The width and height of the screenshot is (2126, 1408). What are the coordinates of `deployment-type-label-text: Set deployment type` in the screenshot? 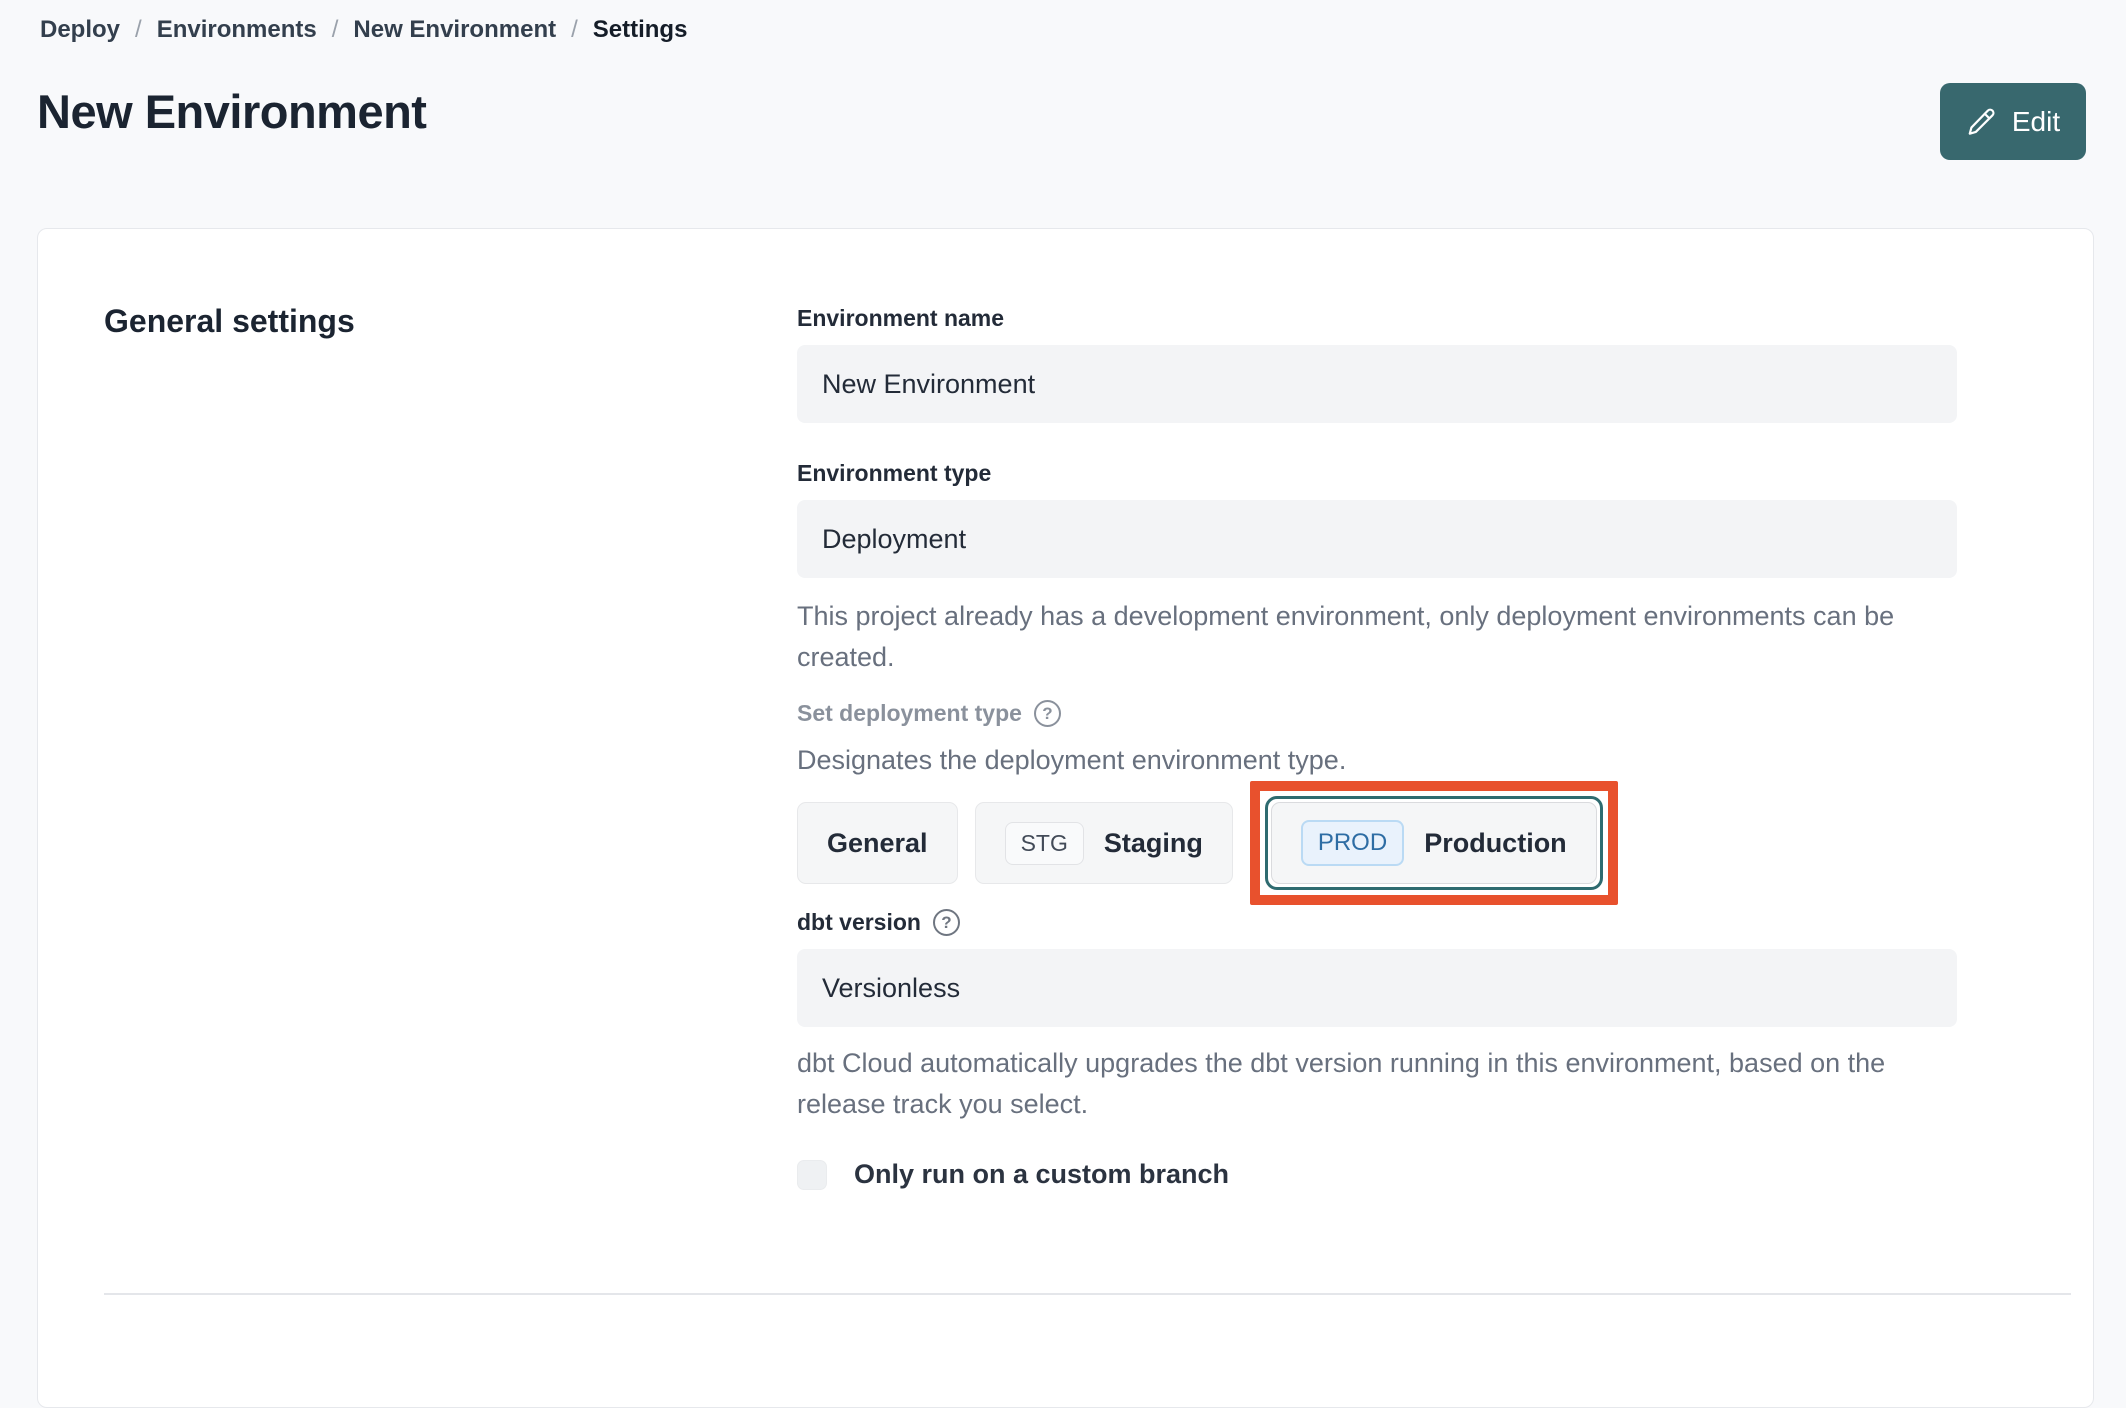 It's located at (909, 713).